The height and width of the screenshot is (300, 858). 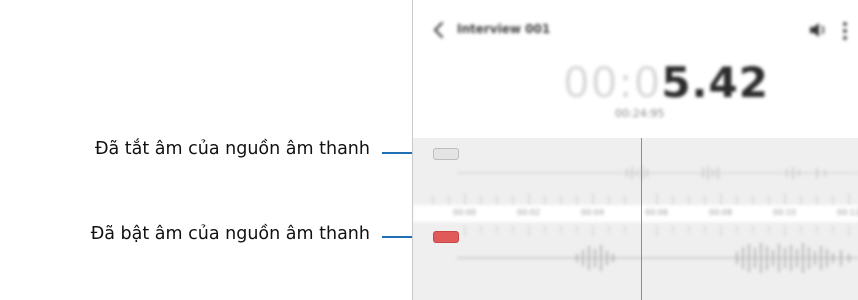 I want to click on top-bar: Interview 001, so click(x=635, y=31).